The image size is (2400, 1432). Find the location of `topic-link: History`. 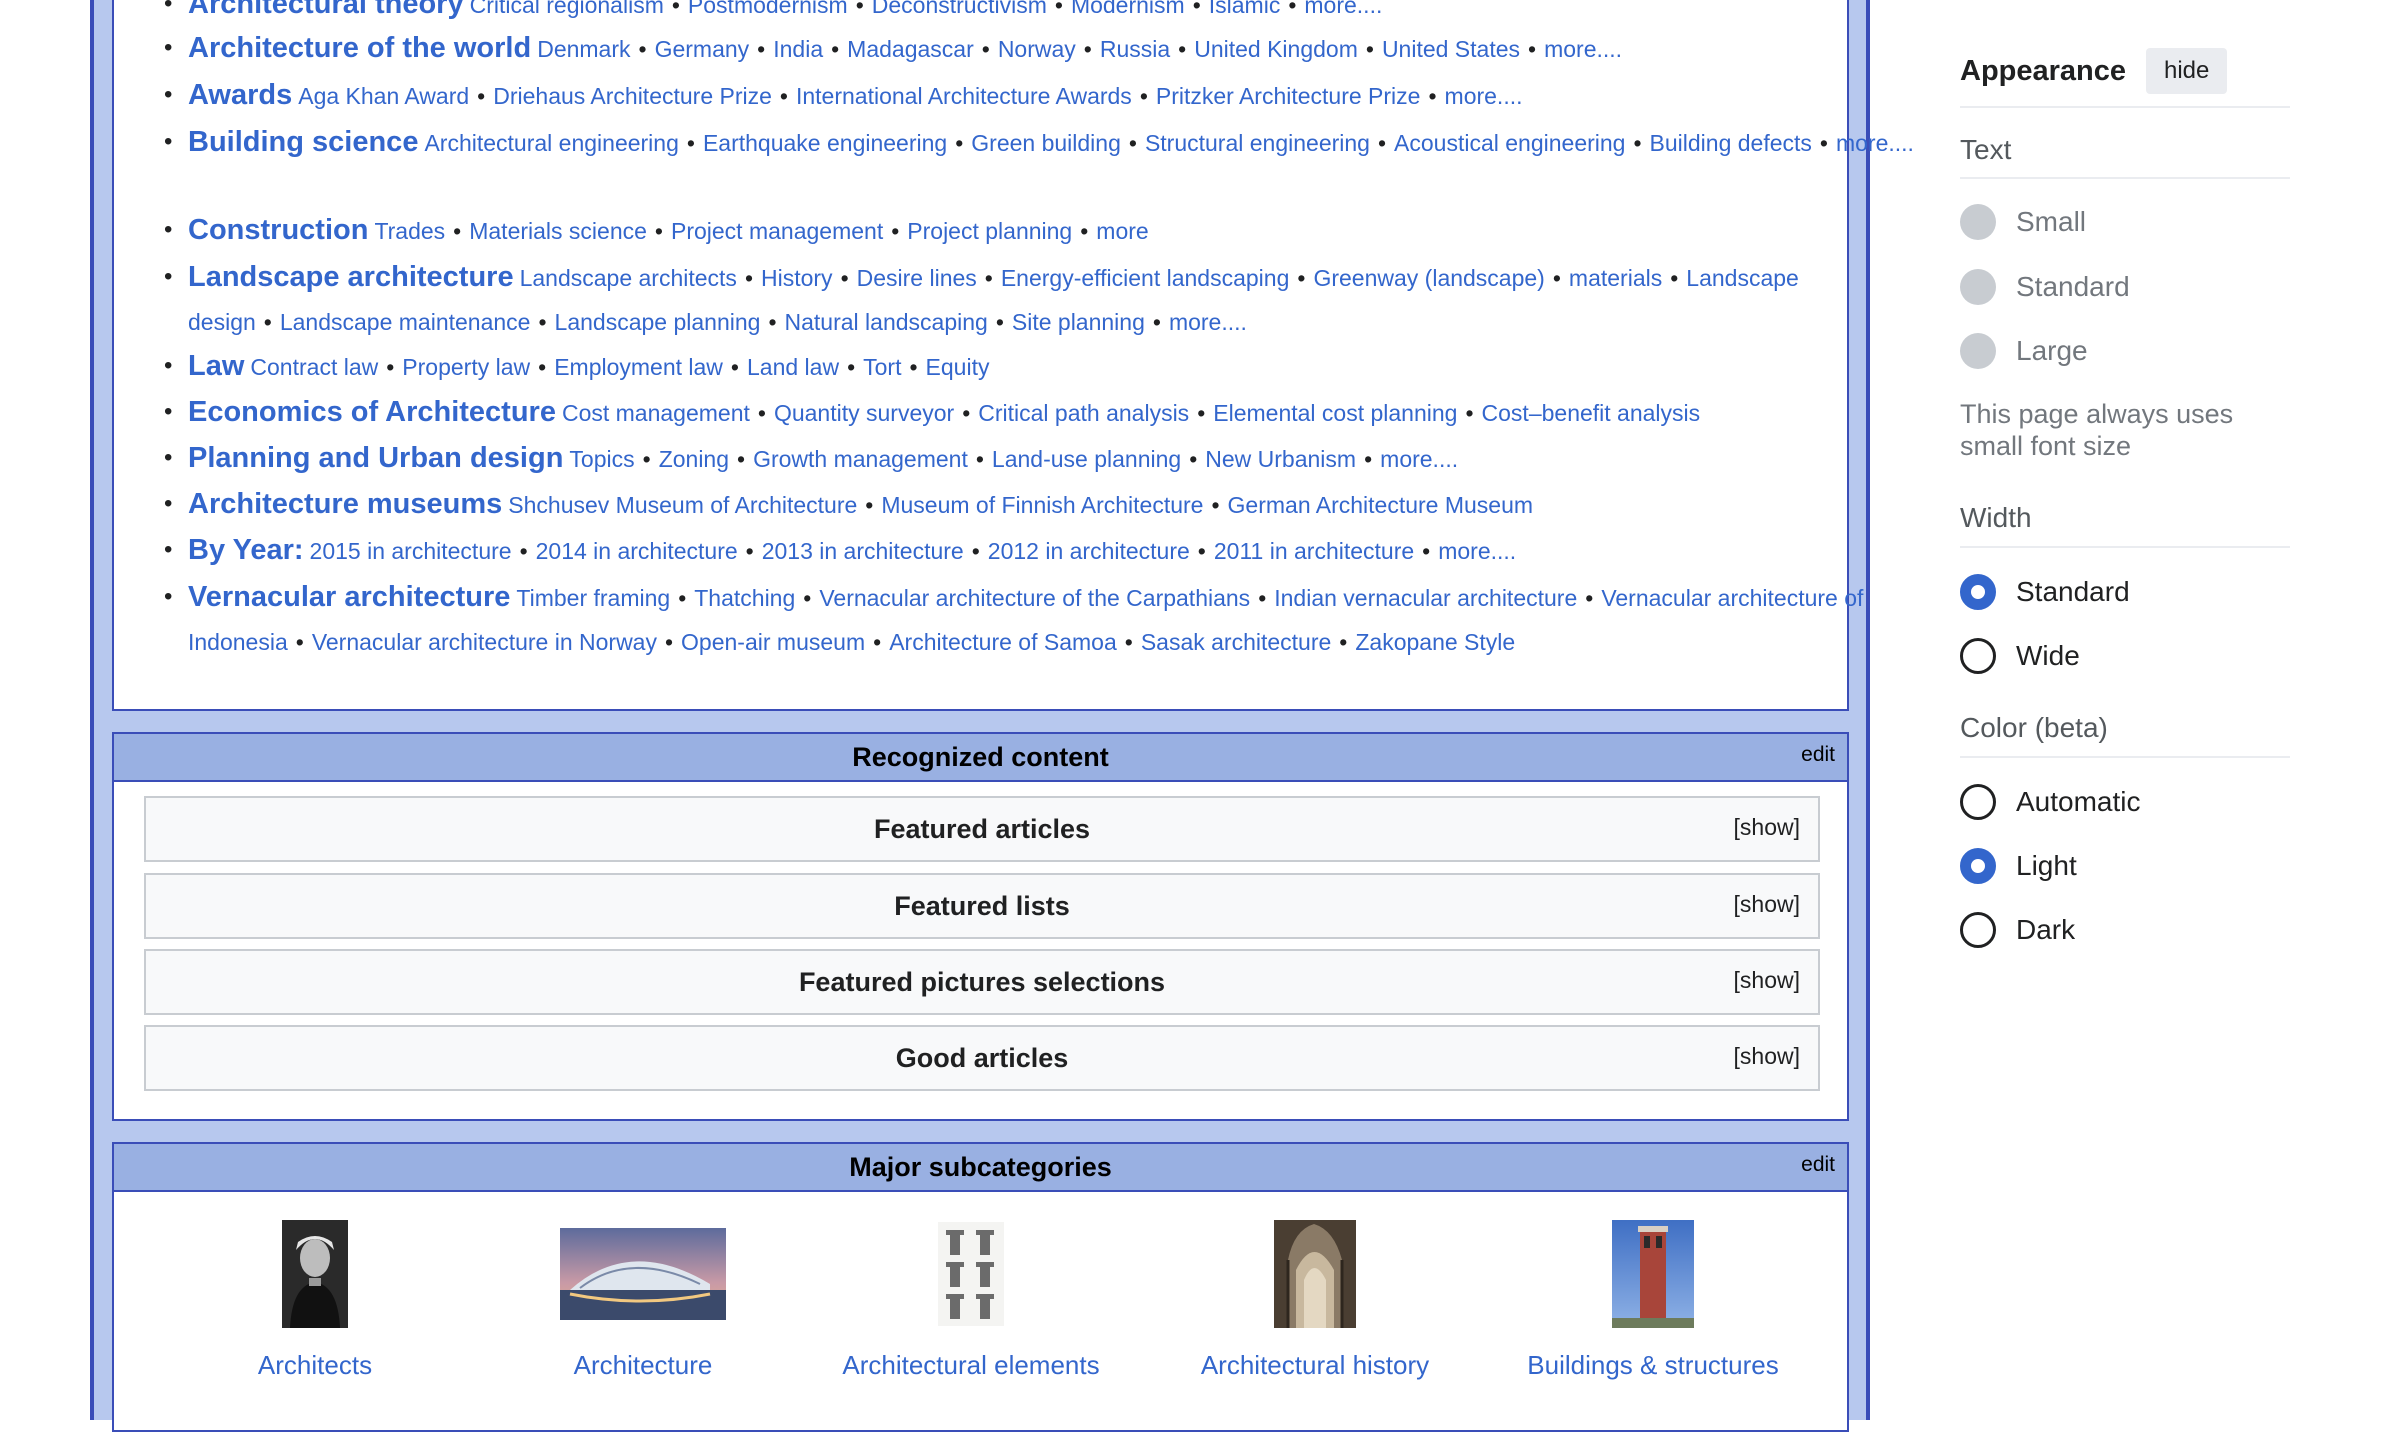

topic-link: History is located at coordinates (797, 278).